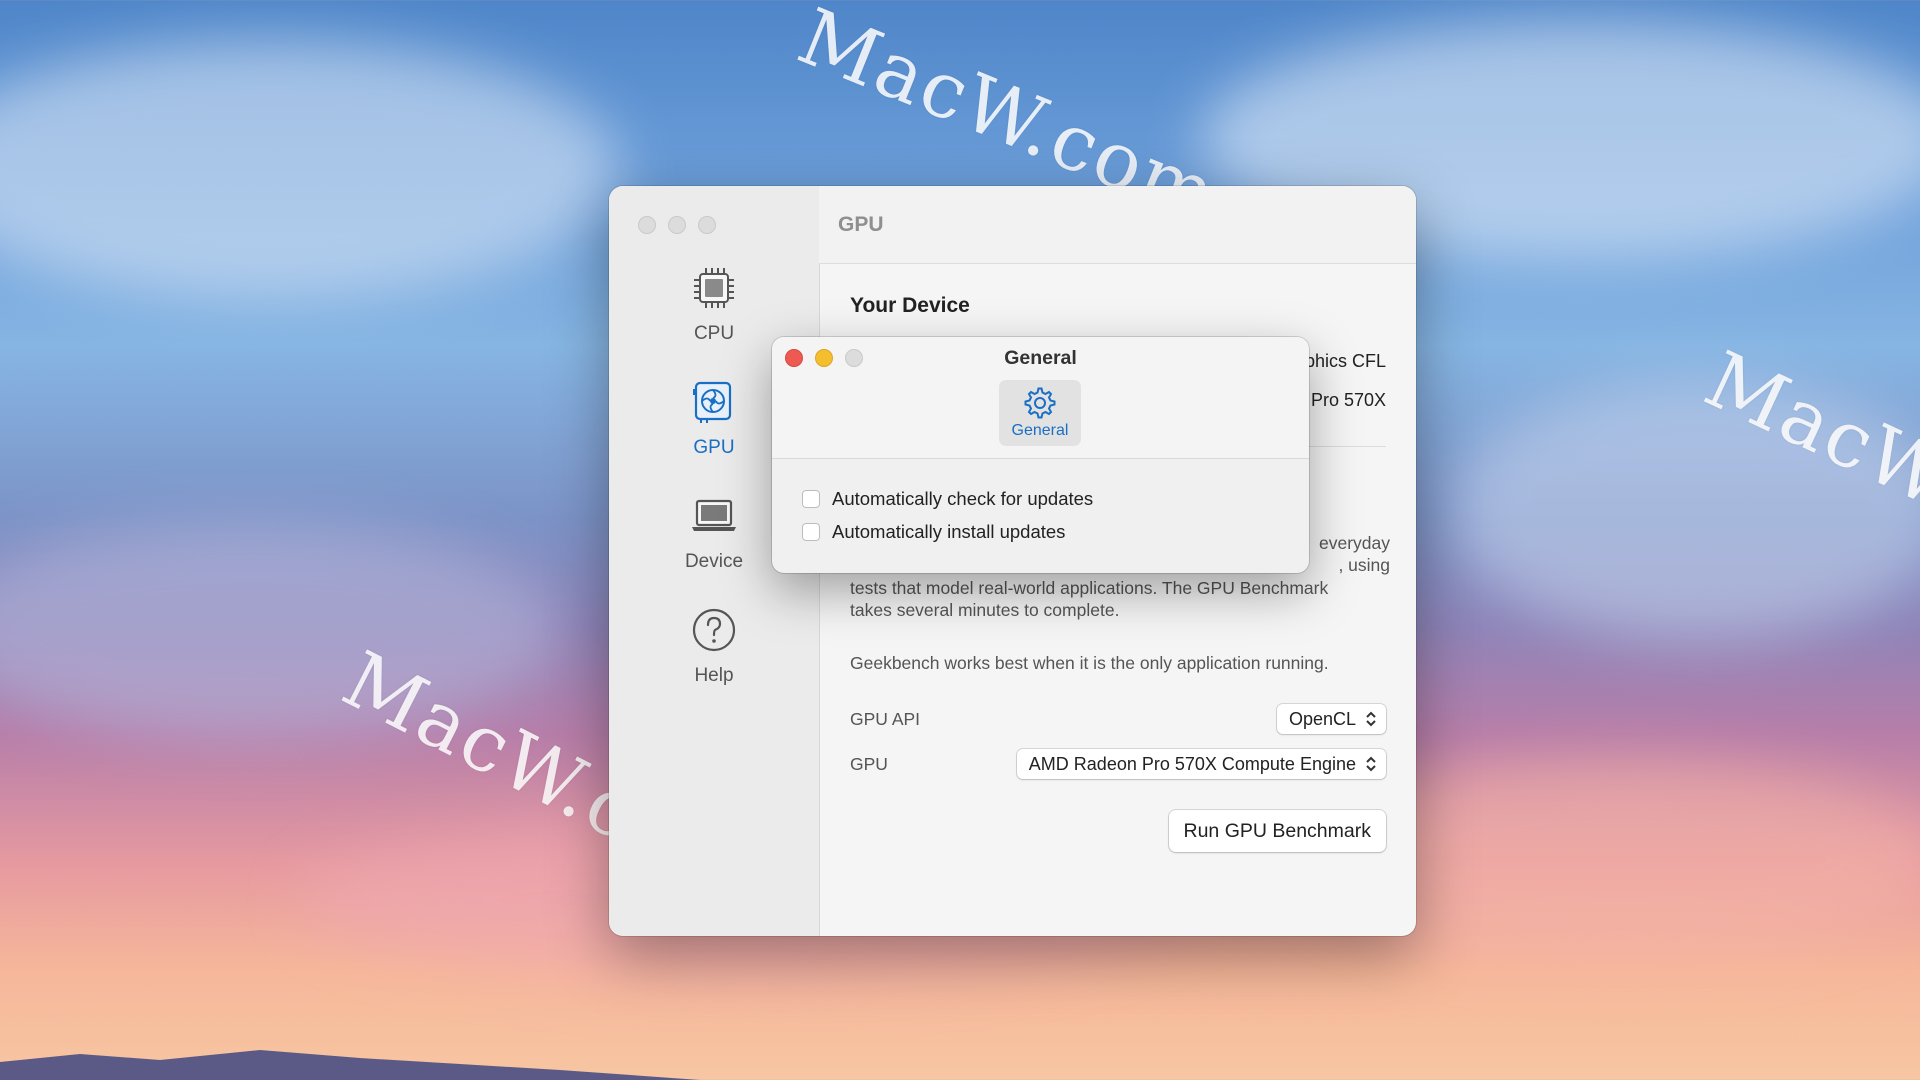 The image size is (1920, 1080). I want to click on sidebar-item-cpu: CPU, so click(714, 305).